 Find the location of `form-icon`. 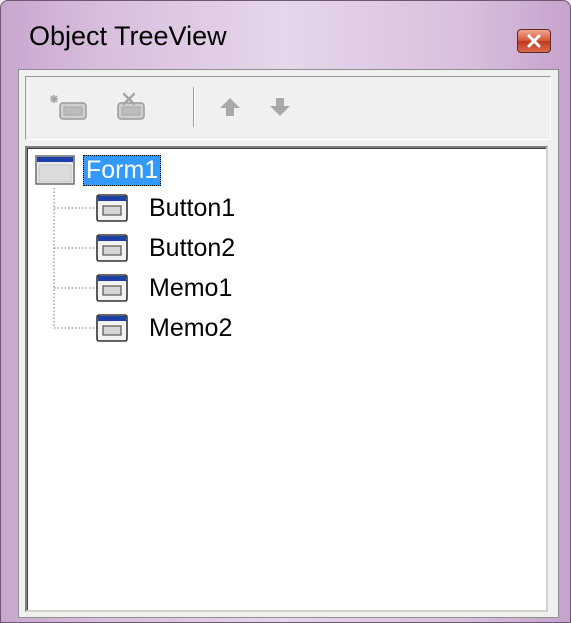

form-icon is located at coordinates (55, 170).